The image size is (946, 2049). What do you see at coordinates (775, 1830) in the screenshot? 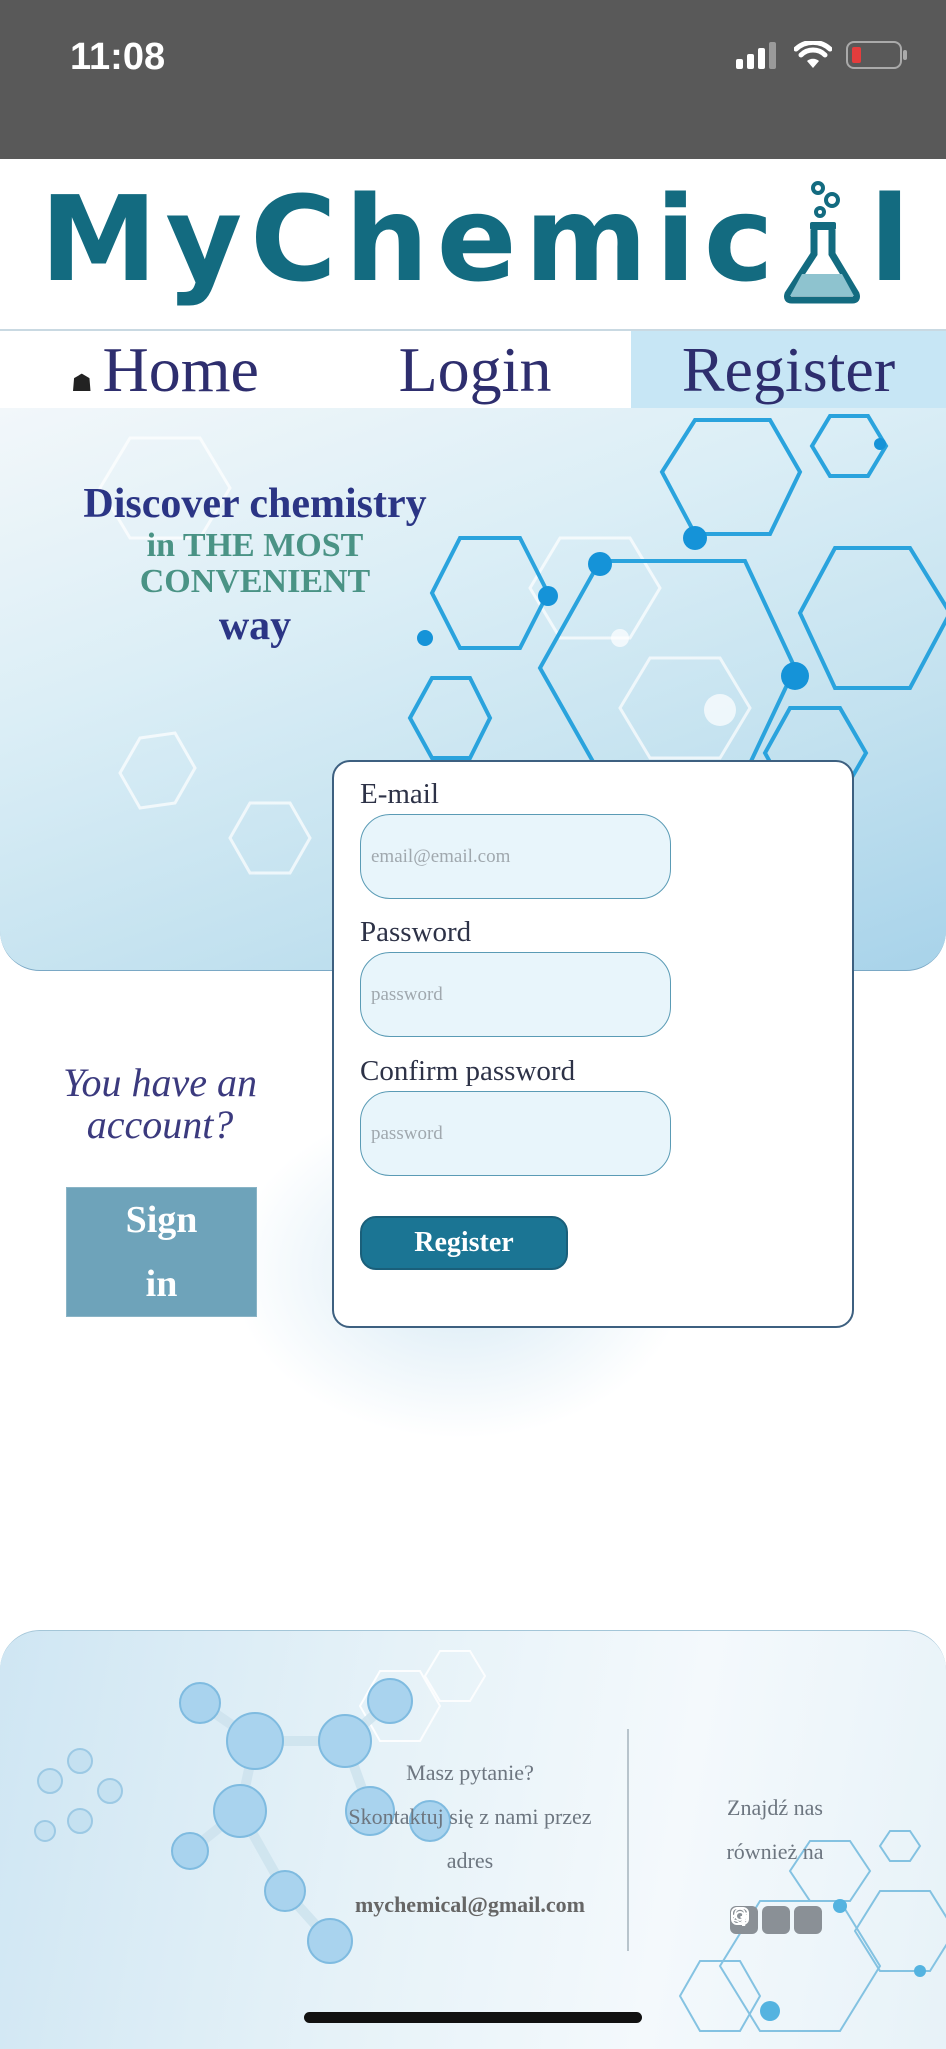
I see `footer-find-us: Znajdź nas również na` at bounding box center [775, 1830].